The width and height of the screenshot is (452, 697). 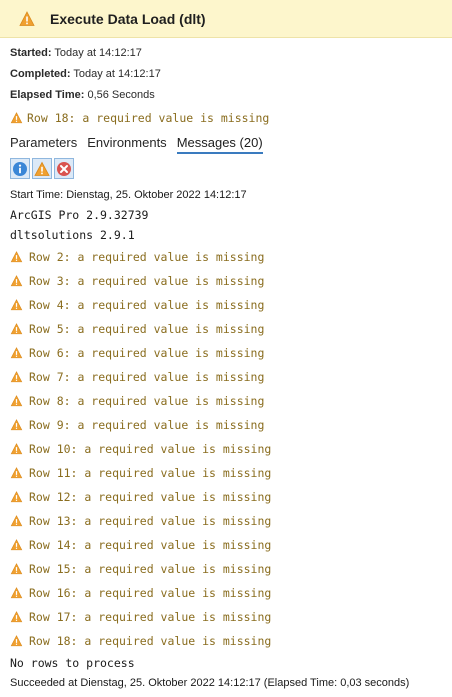 I want to click on tool-title: Execute Data Load (dlt), so click(x=128, y=18).